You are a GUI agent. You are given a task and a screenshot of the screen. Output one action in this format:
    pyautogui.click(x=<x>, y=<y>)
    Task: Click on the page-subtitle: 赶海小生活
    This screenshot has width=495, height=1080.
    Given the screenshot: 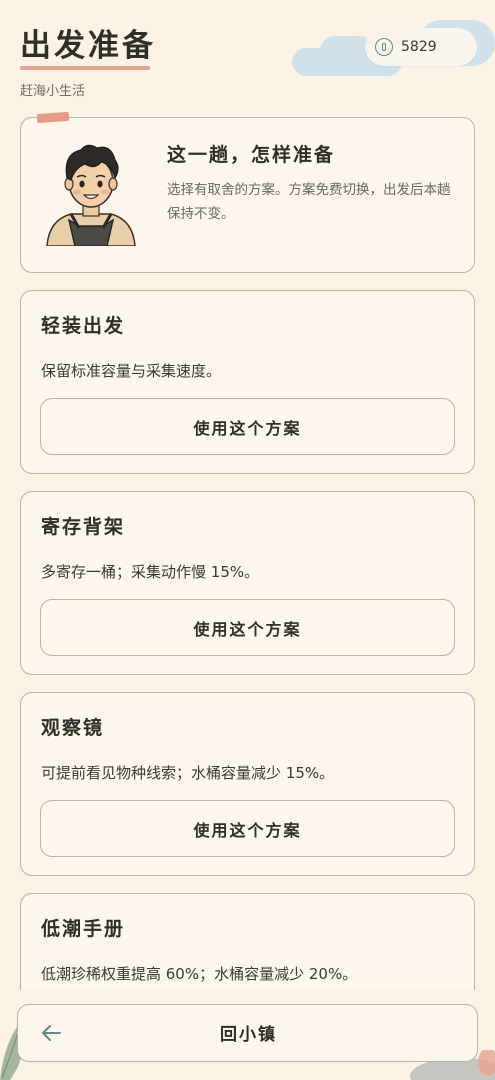 What is the action you would take?
    pyautogui.click(x=53, y=91)
    